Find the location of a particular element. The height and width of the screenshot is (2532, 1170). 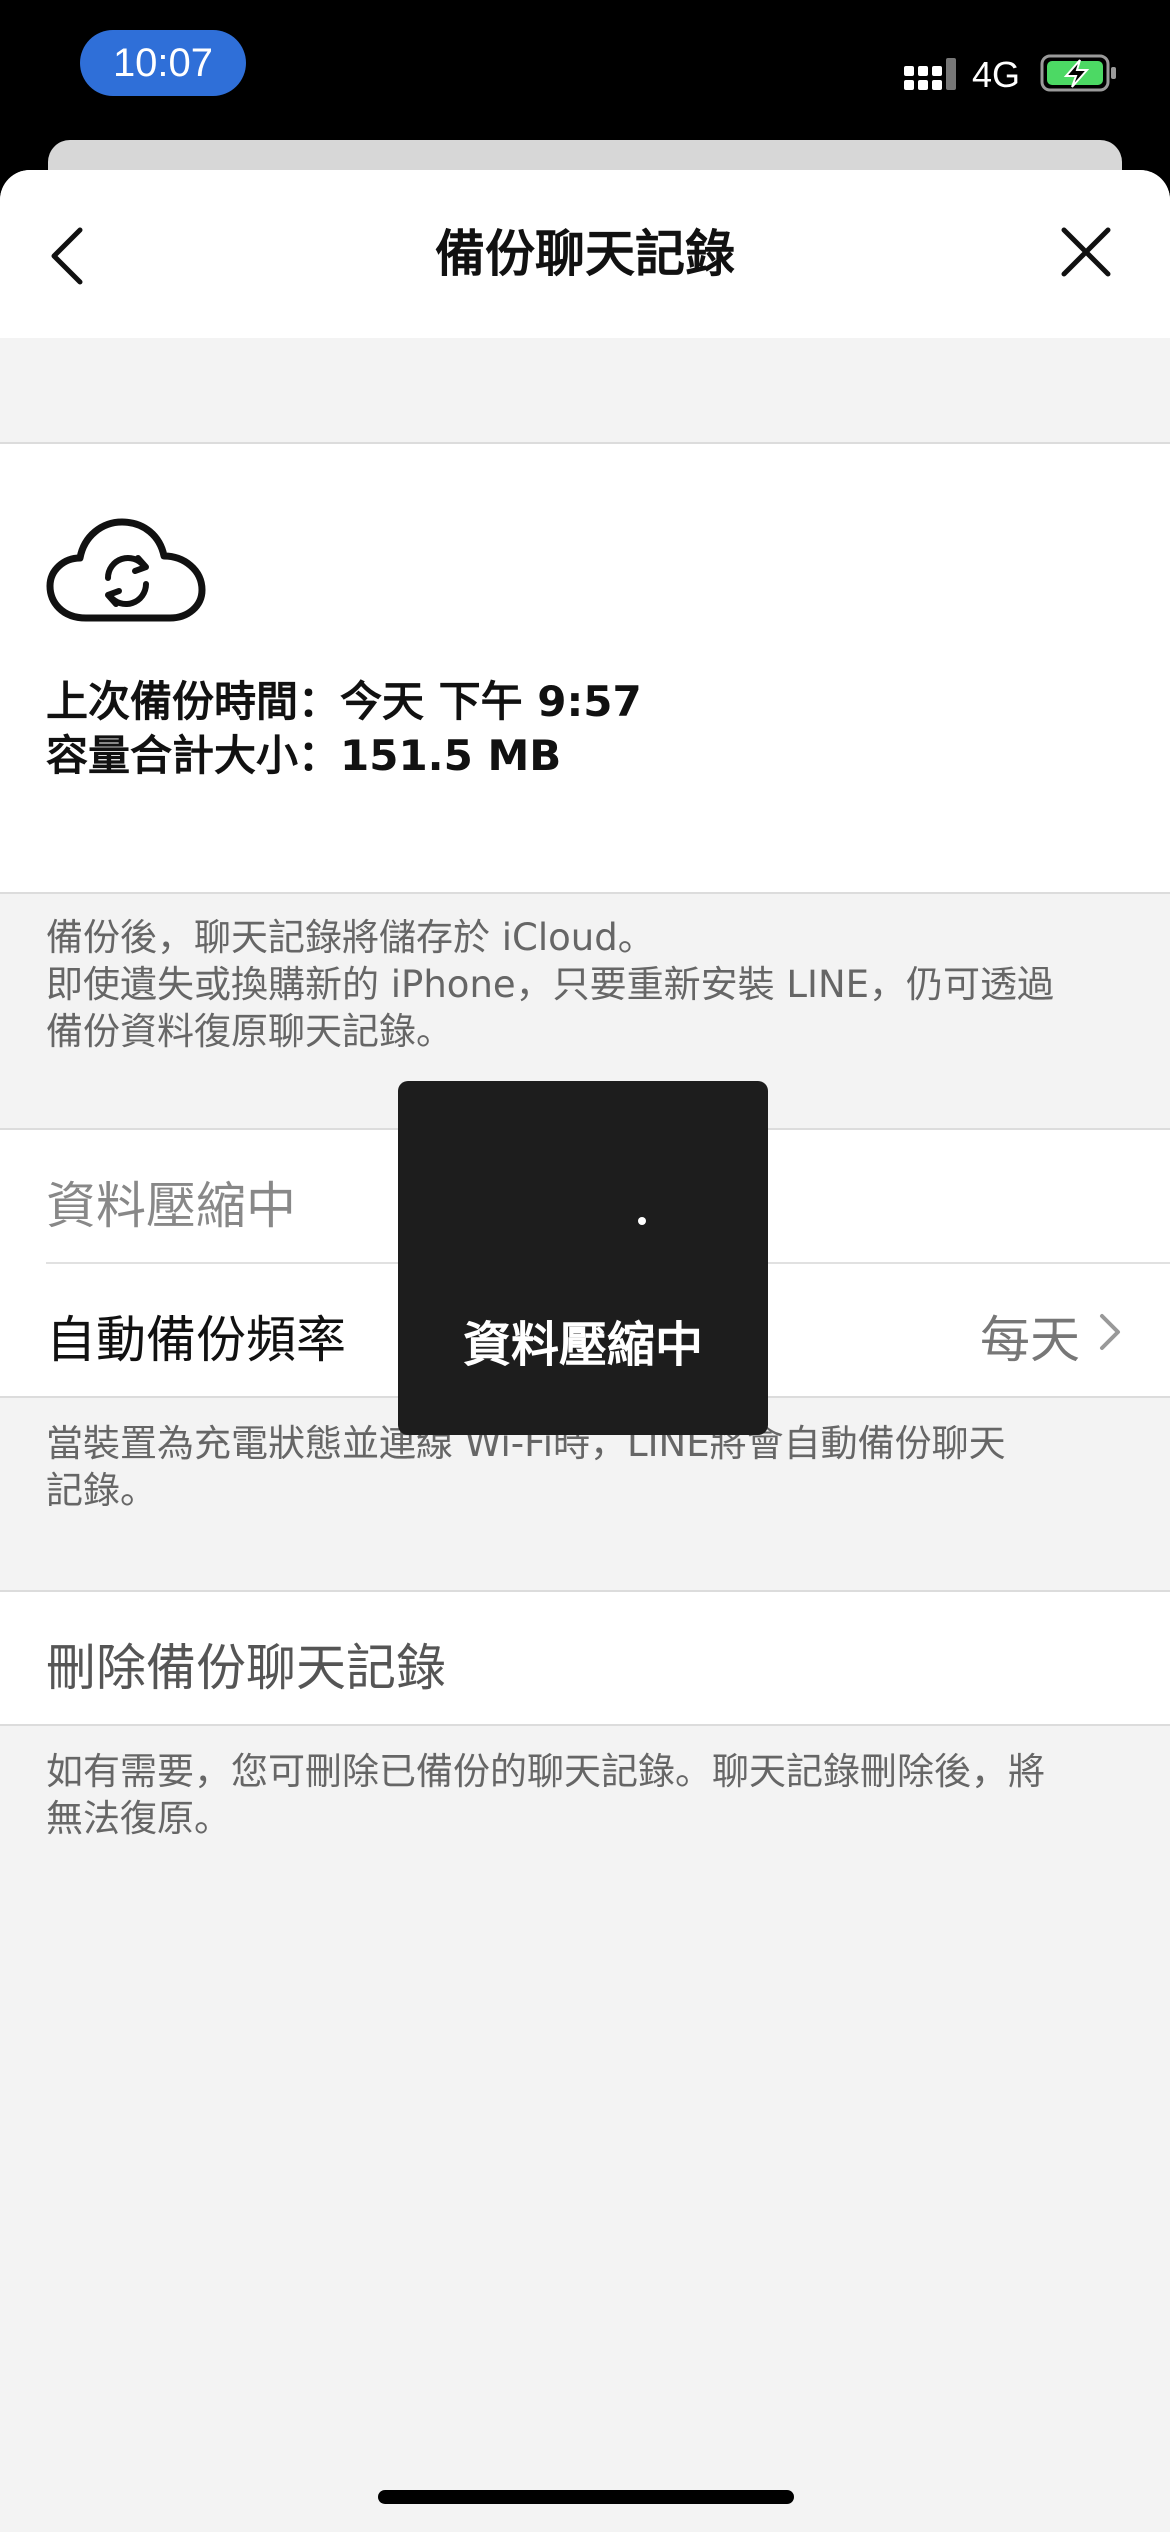

backup-note-line: 即使遺失或換購新的 iPhone，只要重新安裝 LINE，仍可透過 is located at coordinates (550, 984).